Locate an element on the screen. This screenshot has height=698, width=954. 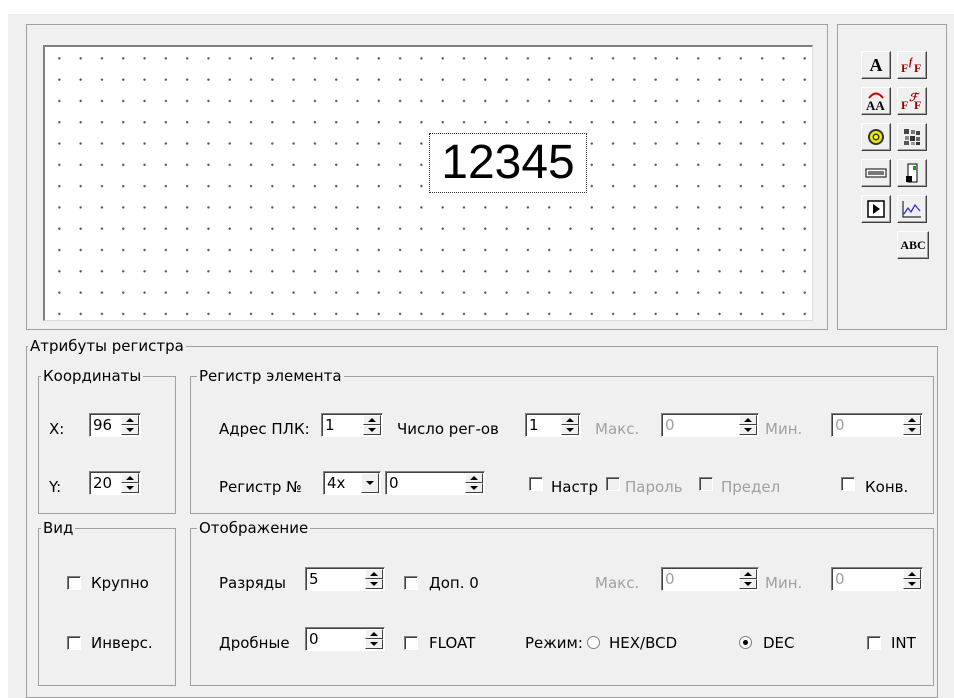
pattern-icon is located at coordinates (912, 137).